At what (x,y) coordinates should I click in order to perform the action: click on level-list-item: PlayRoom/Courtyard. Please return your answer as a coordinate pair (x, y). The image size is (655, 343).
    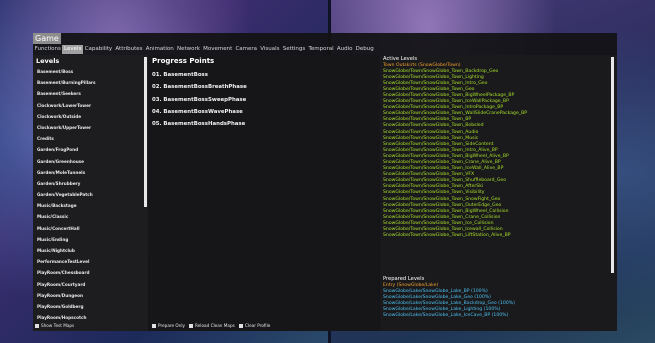
    Looking at the image, I should click on (88, 284).